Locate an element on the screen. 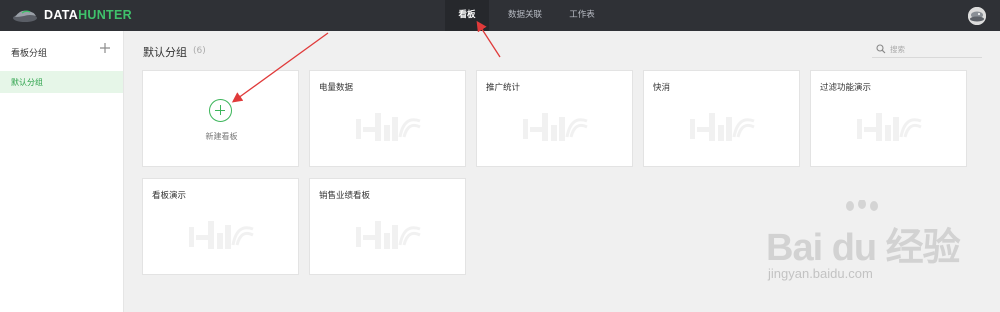  top-bar: DATAHUNTER 看板 数据关联 工作表 is located at coordinates (500, 15).